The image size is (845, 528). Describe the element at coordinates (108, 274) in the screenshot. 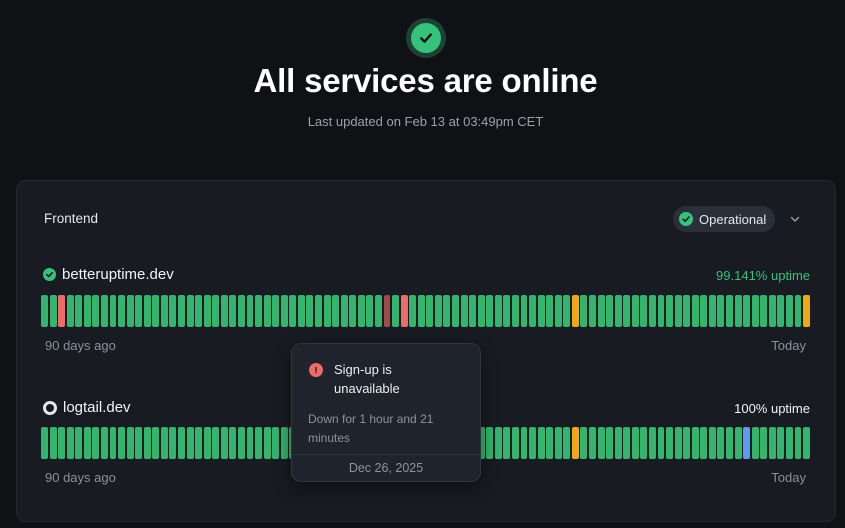

I see `service-betteruptime: betteruptime.dev` at that location.